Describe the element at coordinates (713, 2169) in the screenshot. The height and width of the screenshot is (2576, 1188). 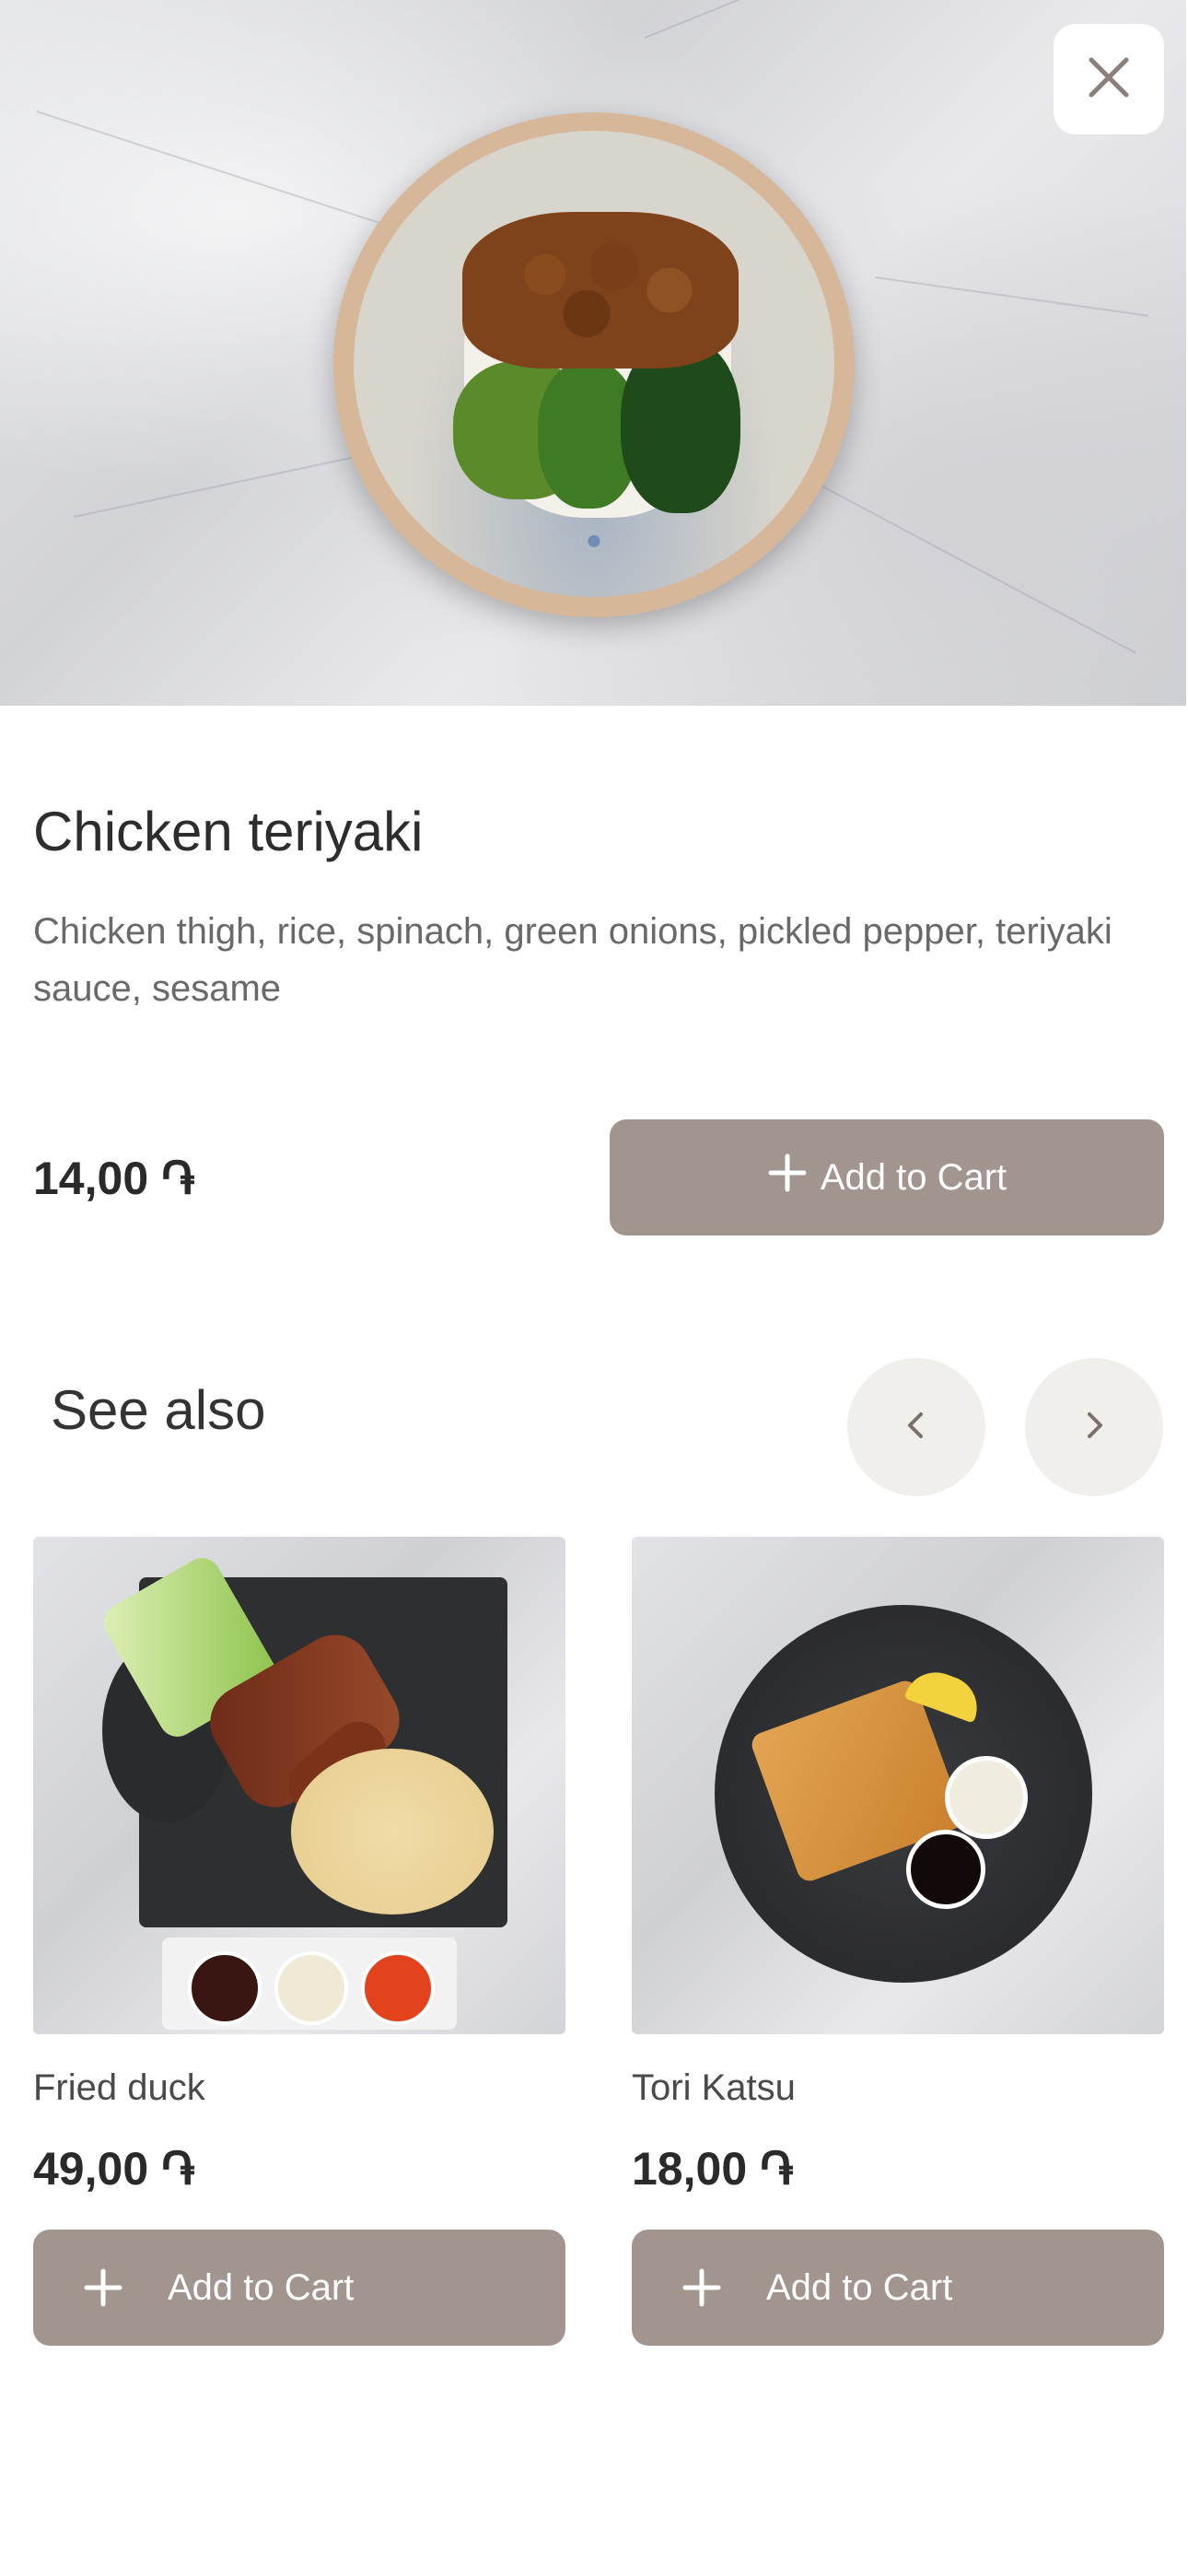
I see `card-price: 18,00 ֏` at that location.